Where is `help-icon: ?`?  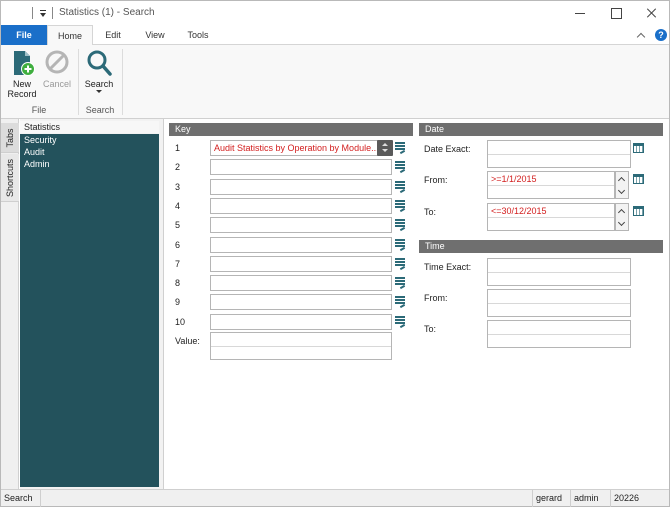 help-icon: ? is located at coordinates (661, 35).